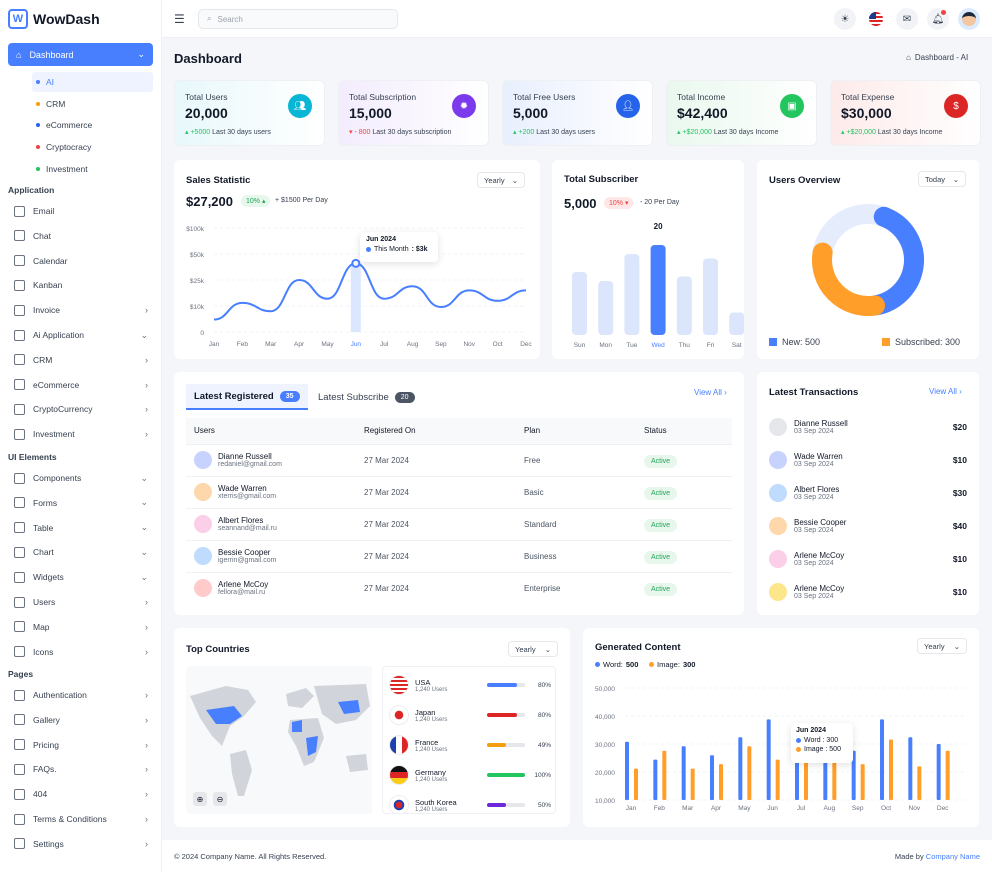 This screenshot has width=992, height=872. I want to click on sidebar-item-gallery: Gallery ›, so click(81, 720).